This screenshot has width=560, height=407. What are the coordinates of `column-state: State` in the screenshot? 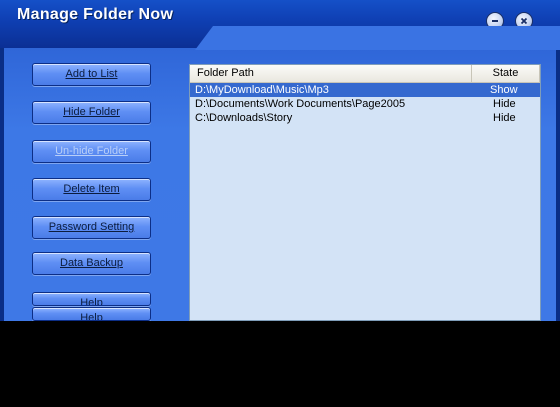 It's located at (506, 73).